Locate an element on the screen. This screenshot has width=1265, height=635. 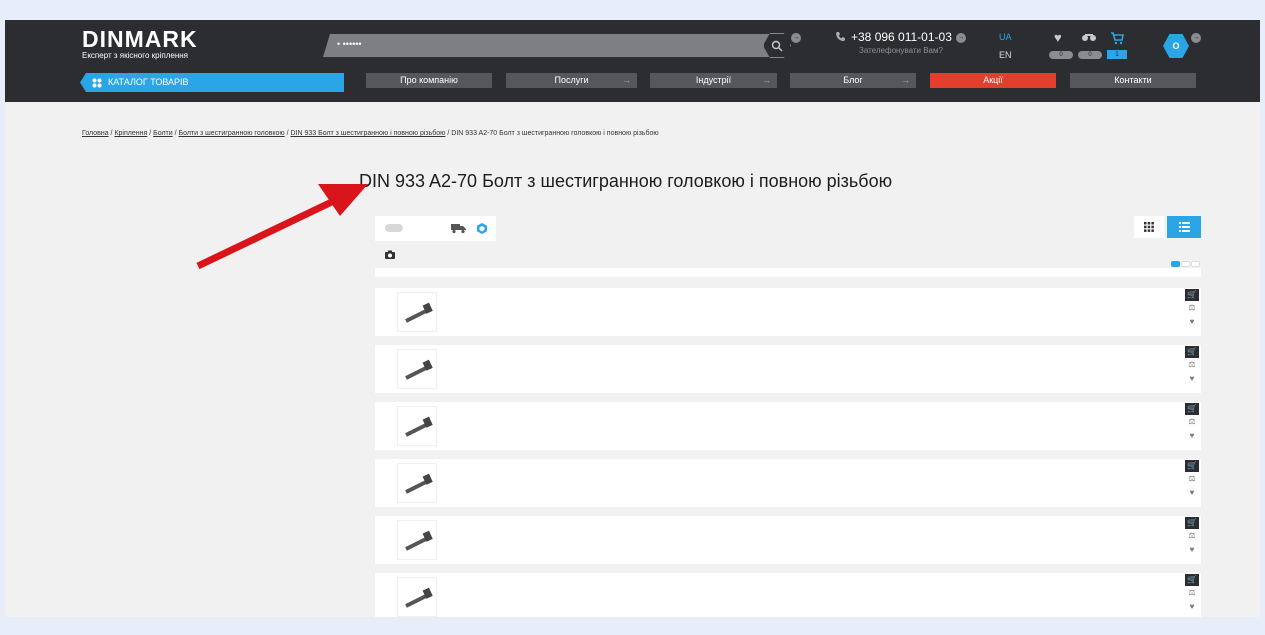
phone-icon is located at coordinates (840, 37).